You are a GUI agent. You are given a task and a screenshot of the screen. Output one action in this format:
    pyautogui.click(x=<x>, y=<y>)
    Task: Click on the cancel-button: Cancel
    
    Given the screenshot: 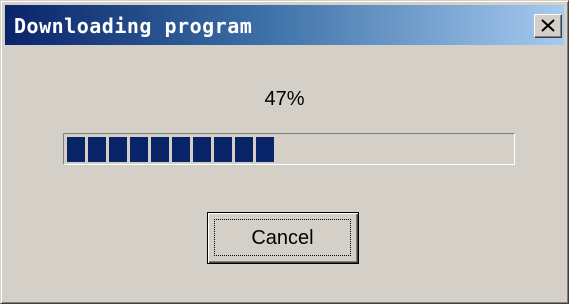 What is the action you would take?
    pyautogui.click(x=283, y=238)
    